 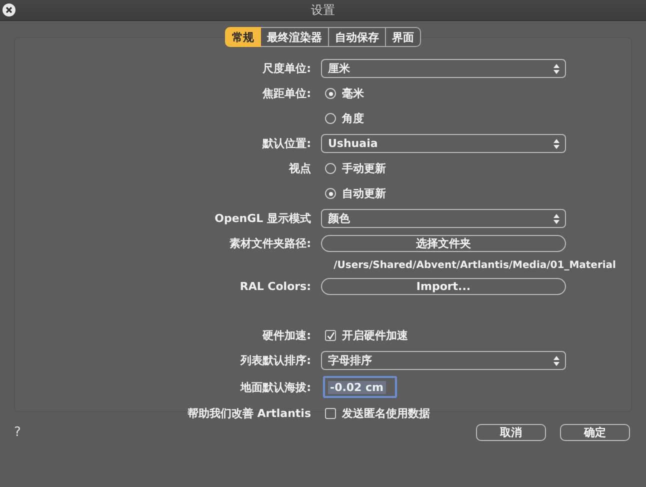 What do you see at coordinates (243, 37) in the screenshot?
I see `tab: 常规` at bounding box center [243, 37].